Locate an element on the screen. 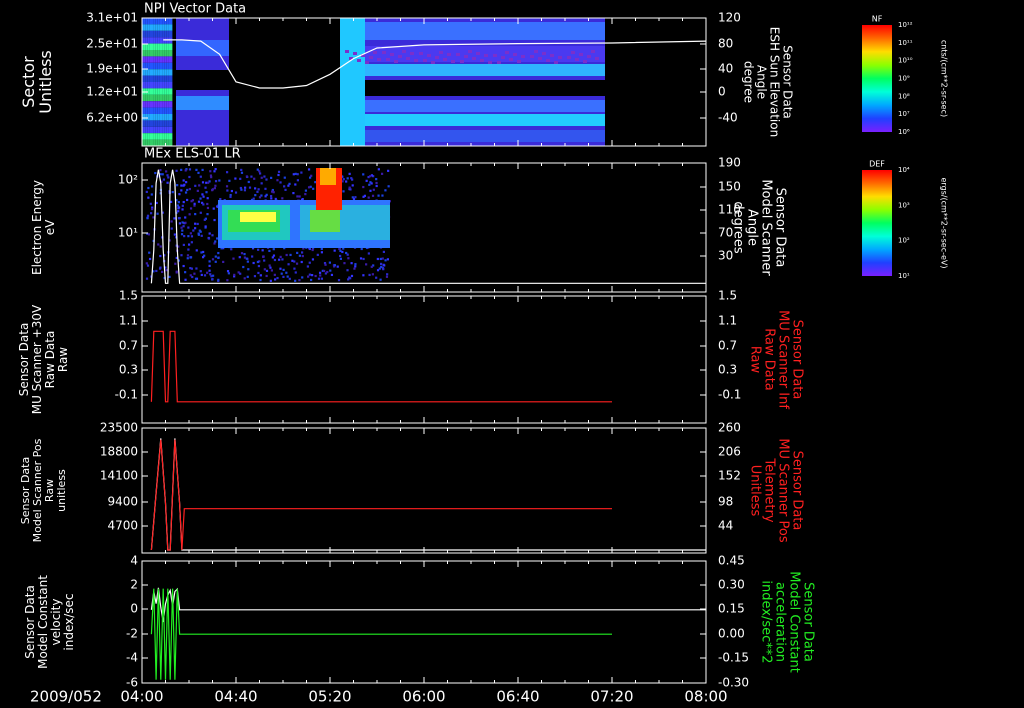 The height and width of the screenshot is (708, 1024). y2-tick-label: 1.1 is located at coordinates (727, 321).